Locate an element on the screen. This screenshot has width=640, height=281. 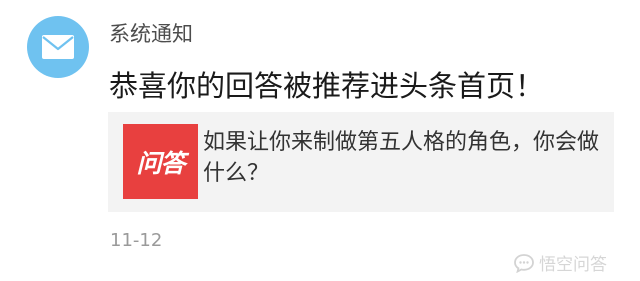
wenda-logo-text: 问答 is located at coordinates (160, 163).